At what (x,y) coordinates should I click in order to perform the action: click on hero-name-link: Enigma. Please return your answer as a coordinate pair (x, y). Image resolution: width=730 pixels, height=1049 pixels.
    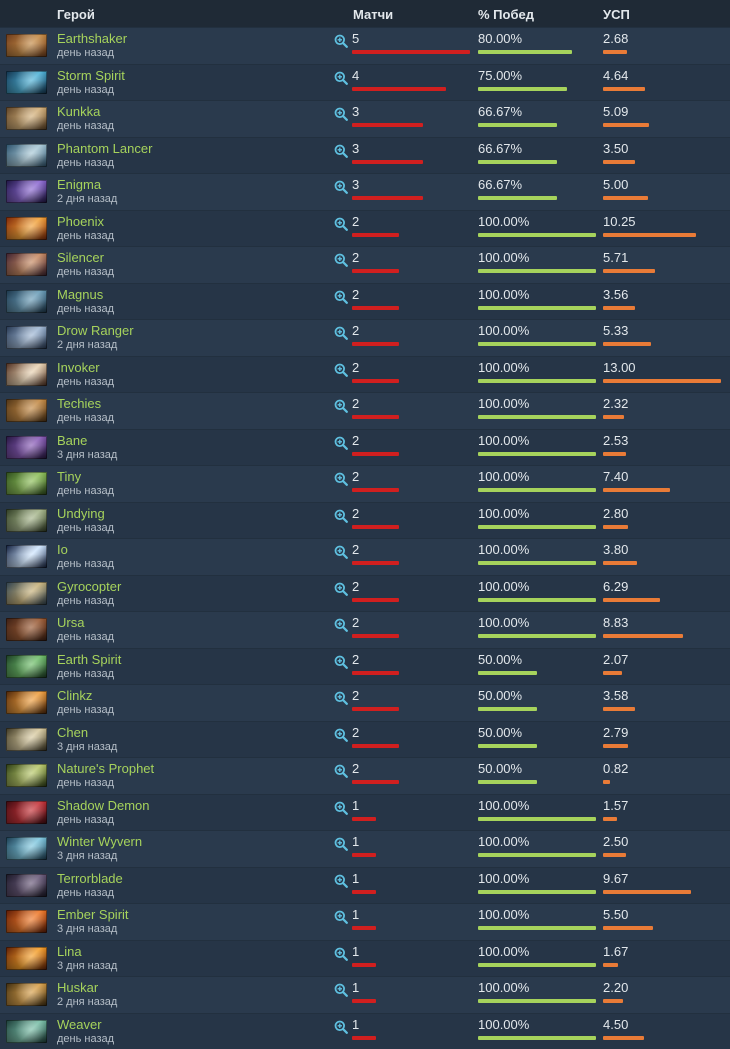
    Looking at the image, I should click on (79, 184).